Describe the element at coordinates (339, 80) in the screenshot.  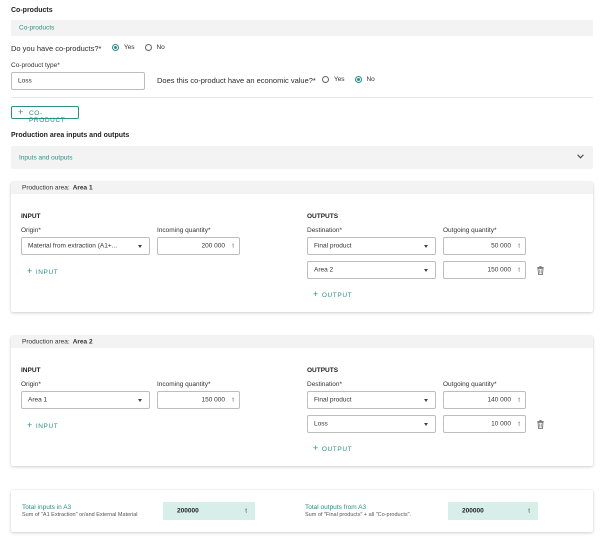
I see `economic-radio-yes-label: Yes` at that location.